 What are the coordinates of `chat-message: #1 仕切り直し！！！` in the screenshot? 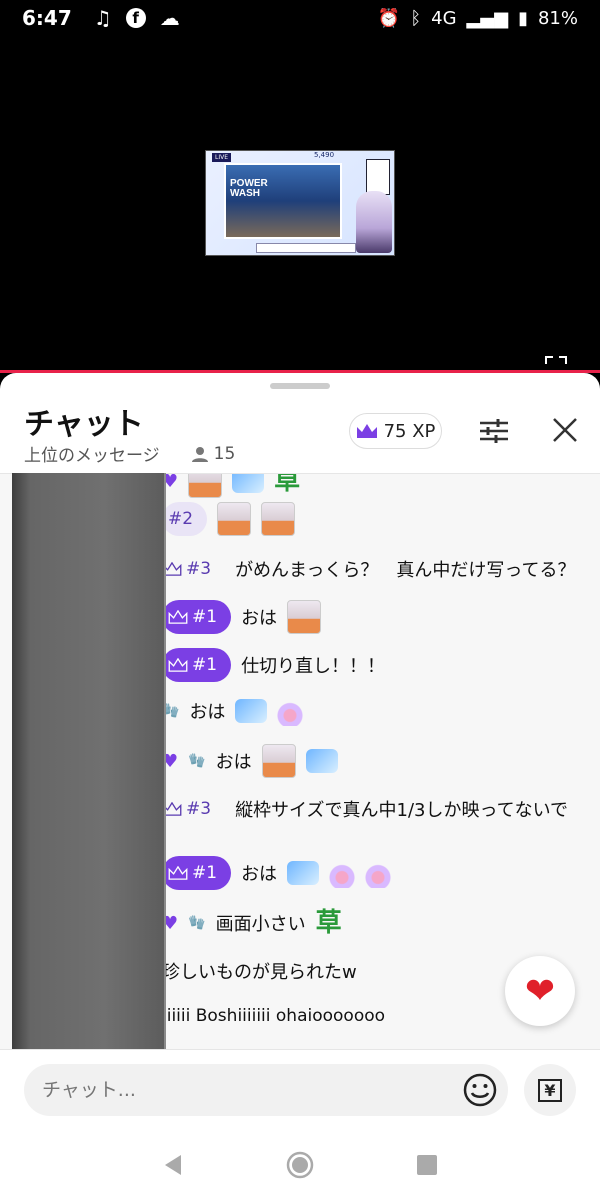 It's located at (273, 665).